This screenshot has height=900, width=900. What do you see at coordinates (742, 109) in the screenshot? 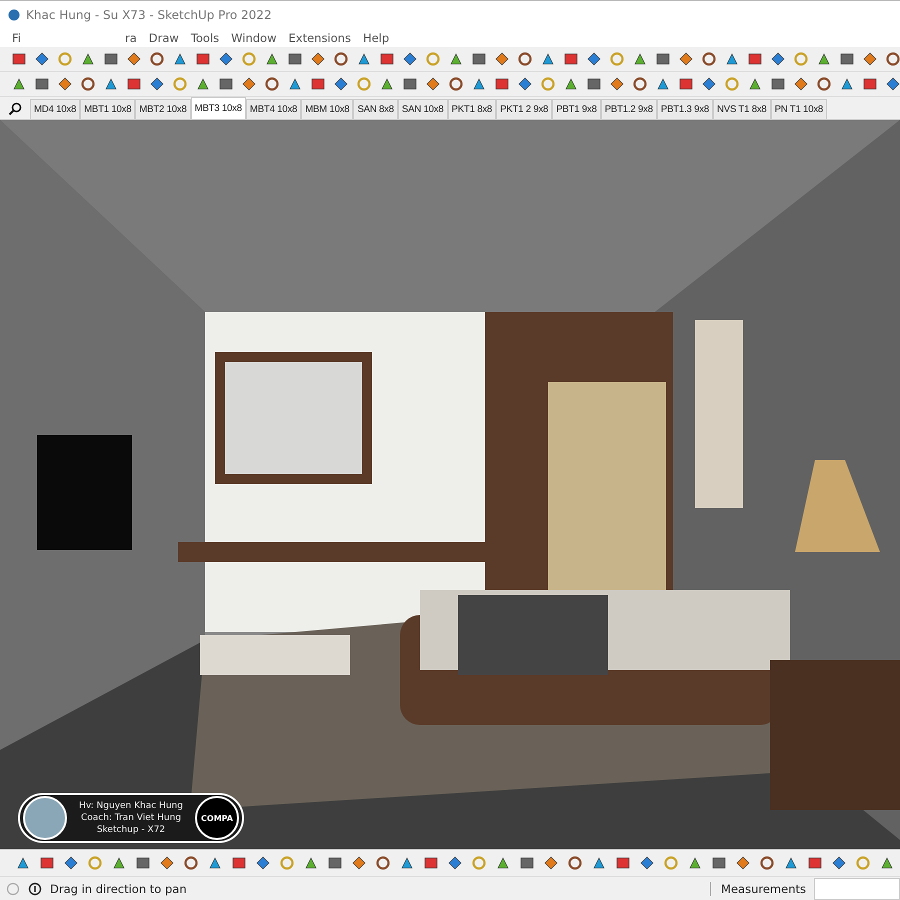
I see `scene-tab: NVS T1 8x8` at bounding box center [742, 109].